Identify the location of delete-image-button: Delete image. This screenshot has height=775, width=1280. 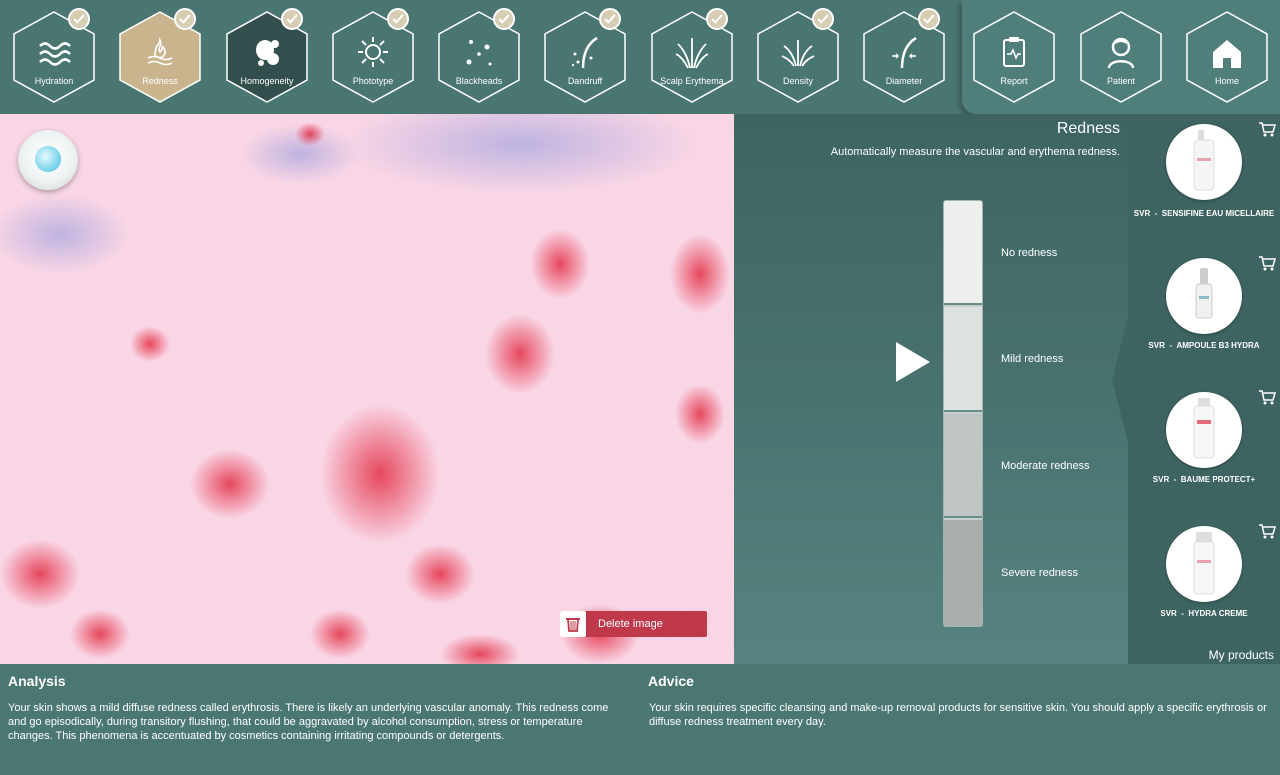
(633, 624).